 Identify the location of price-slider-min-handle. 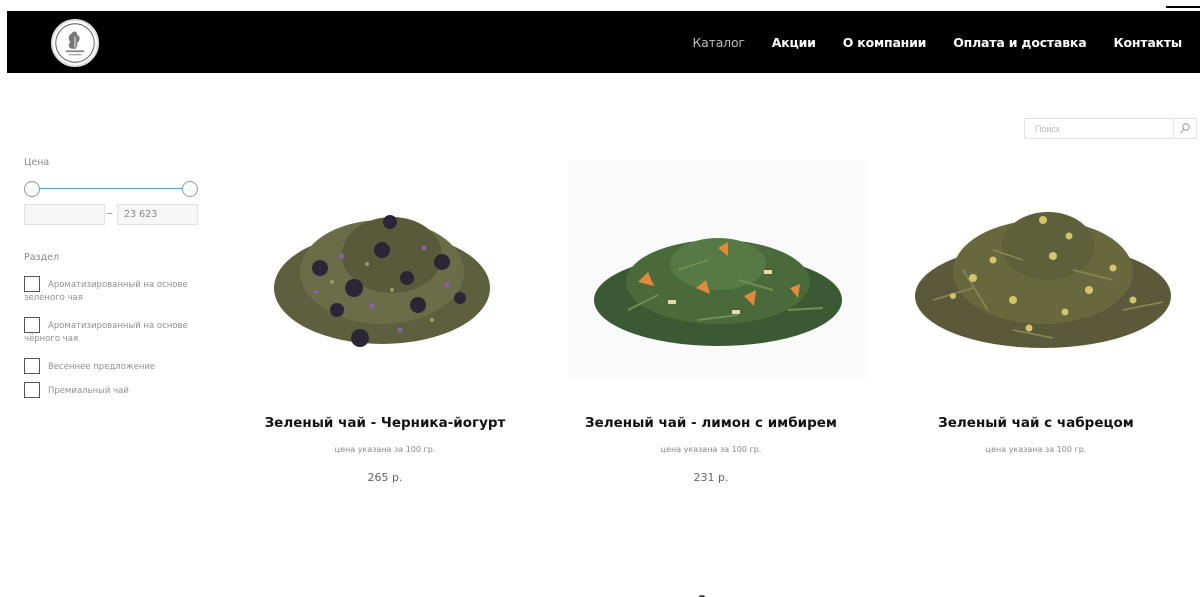
(32, 189).